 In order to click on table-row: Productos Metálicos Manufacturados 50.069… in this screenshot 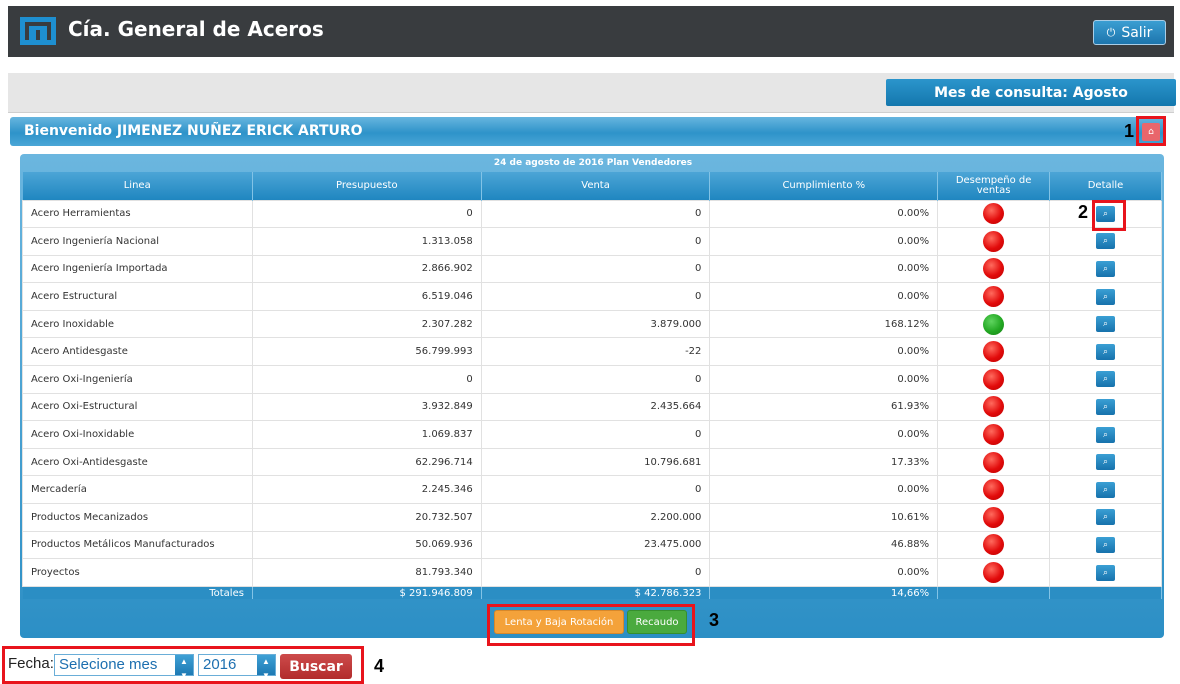, I will do `click(592, 545)`.